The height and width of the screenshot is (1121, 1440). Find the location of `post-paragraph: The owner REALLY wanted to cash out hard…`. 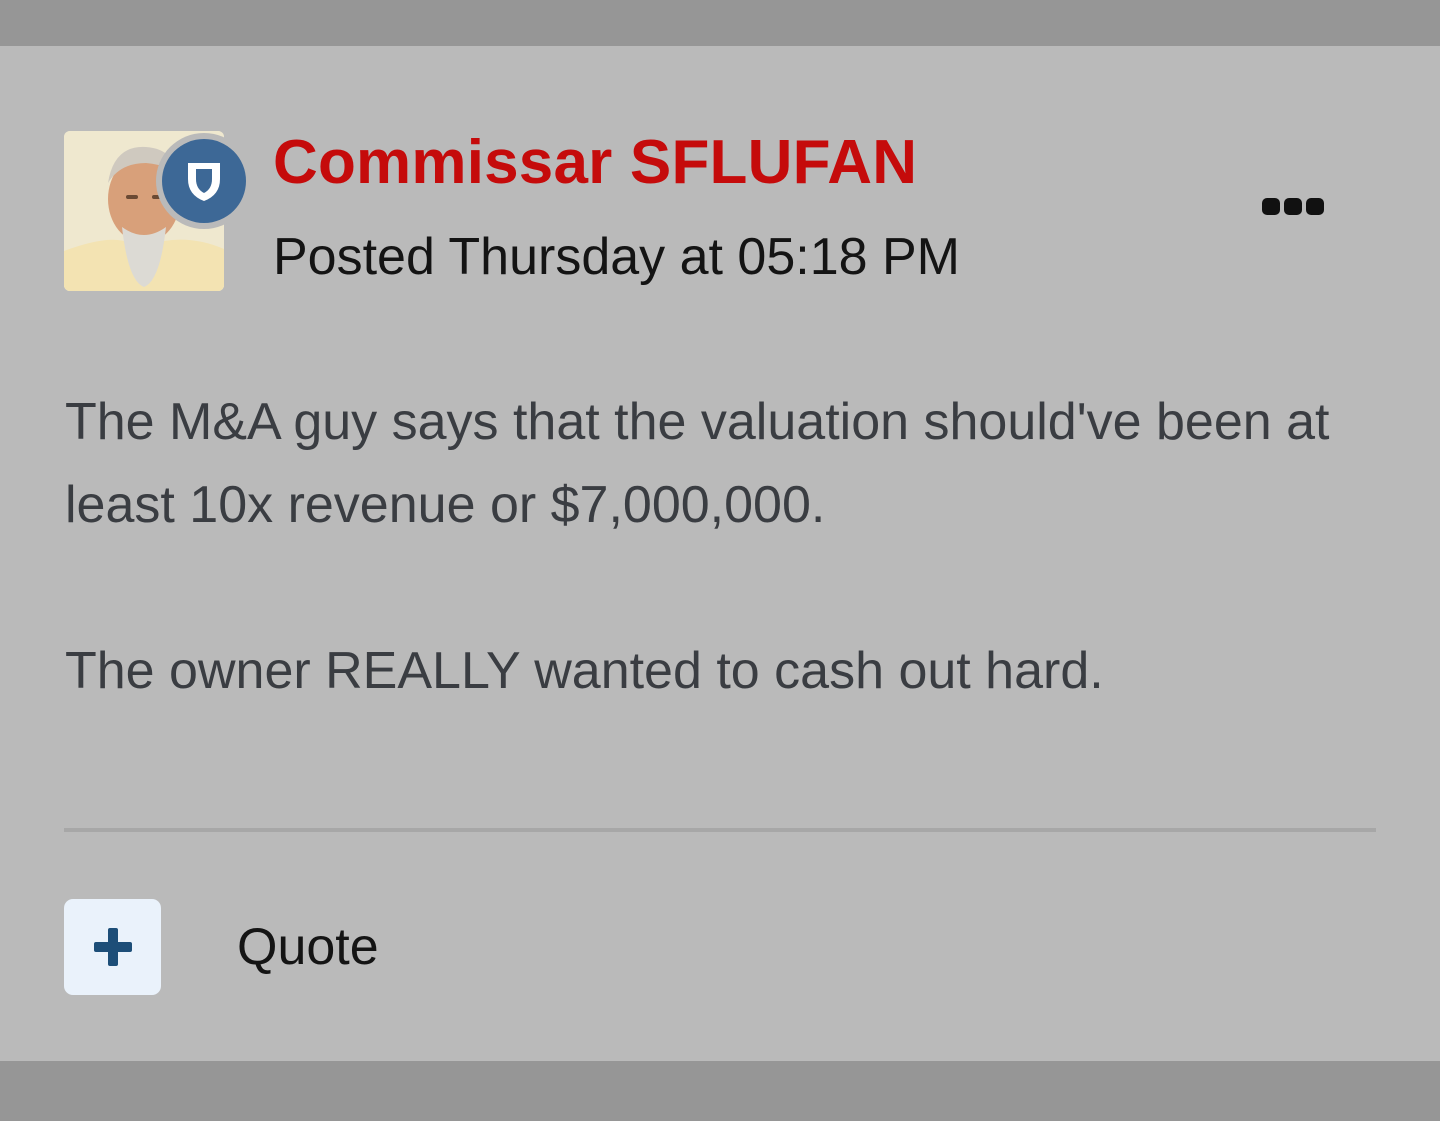

post-paragraph: The owner REALLY wanted to cash out hard… is located at coordinates (584, 671).